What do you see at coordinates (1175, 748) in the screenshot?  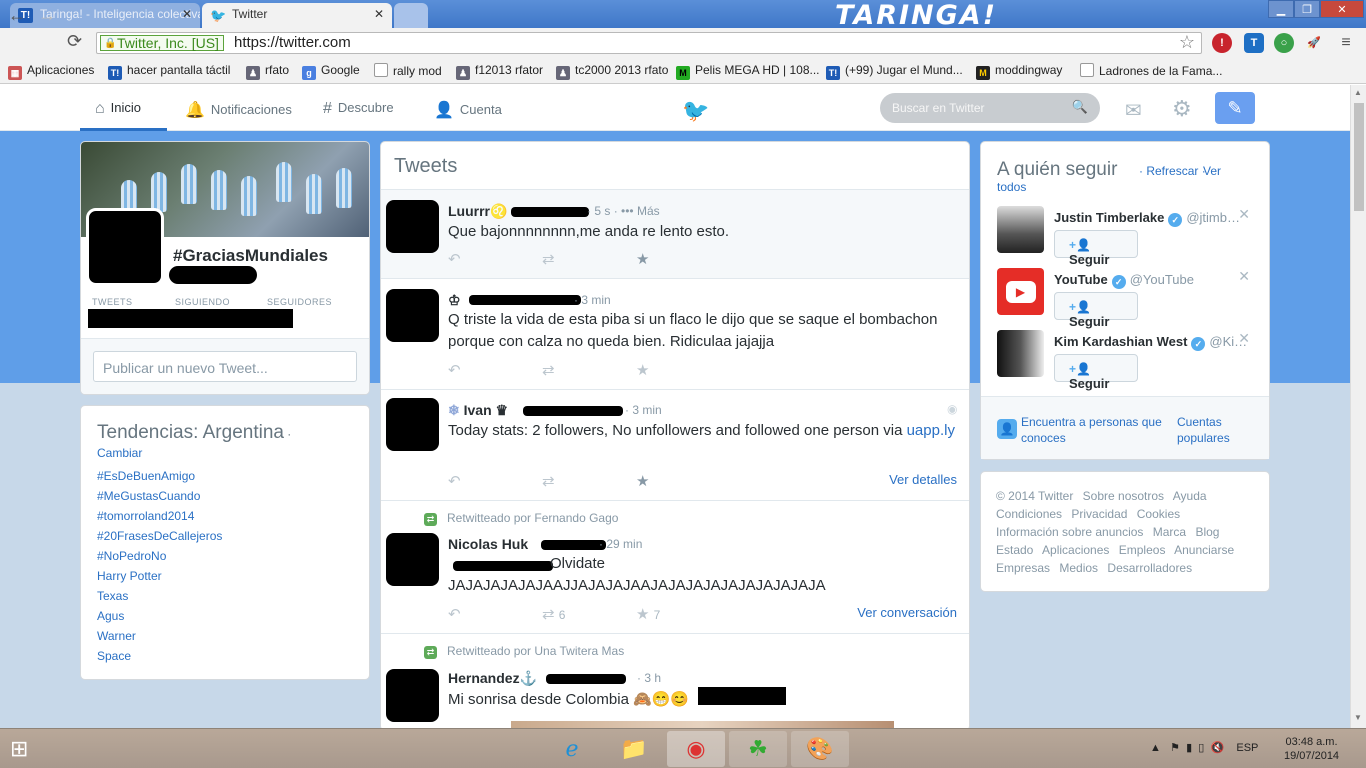 I see `flag-icon: ⚑` at bounding box center [1175, 748].